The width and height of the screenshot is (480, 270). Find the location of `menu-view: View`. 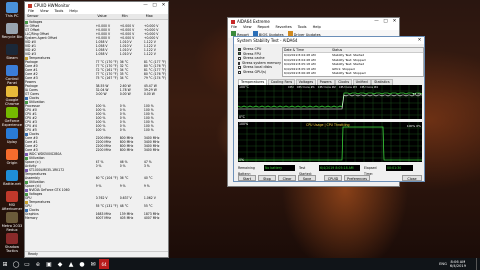

menu-view: View is located at coordinates (247, 27).